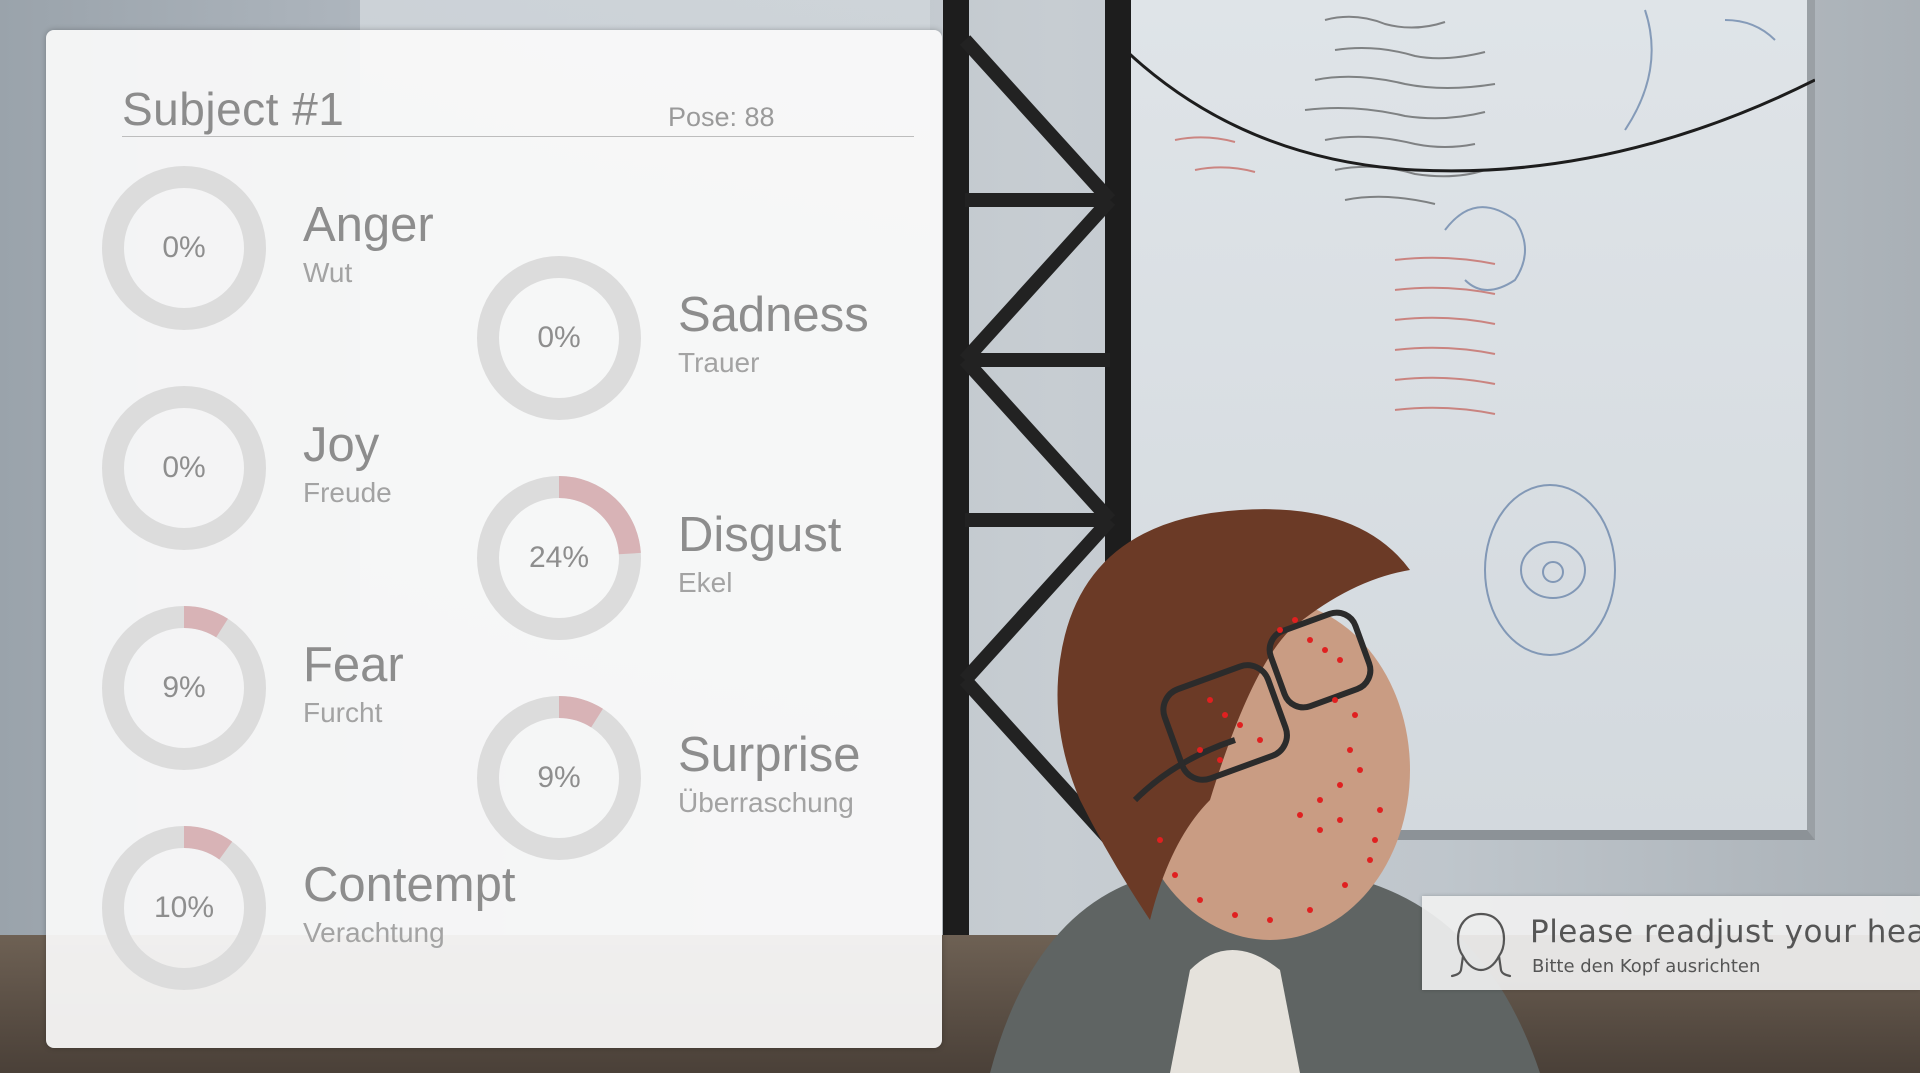  Describe the element at coordinates (760, 535) in the screenshot. I see `disgust-label: Disgust` at that location.